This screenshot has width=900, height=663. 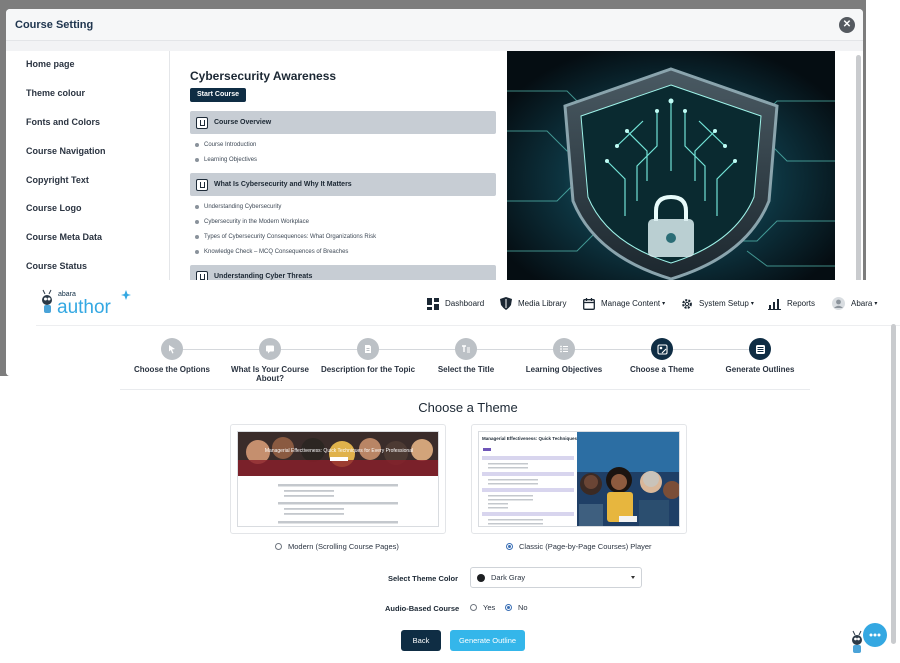 What do you see at coordinates (466, 349) in the screenshot?
I see `title-icon` at bounding box center [466, 349].